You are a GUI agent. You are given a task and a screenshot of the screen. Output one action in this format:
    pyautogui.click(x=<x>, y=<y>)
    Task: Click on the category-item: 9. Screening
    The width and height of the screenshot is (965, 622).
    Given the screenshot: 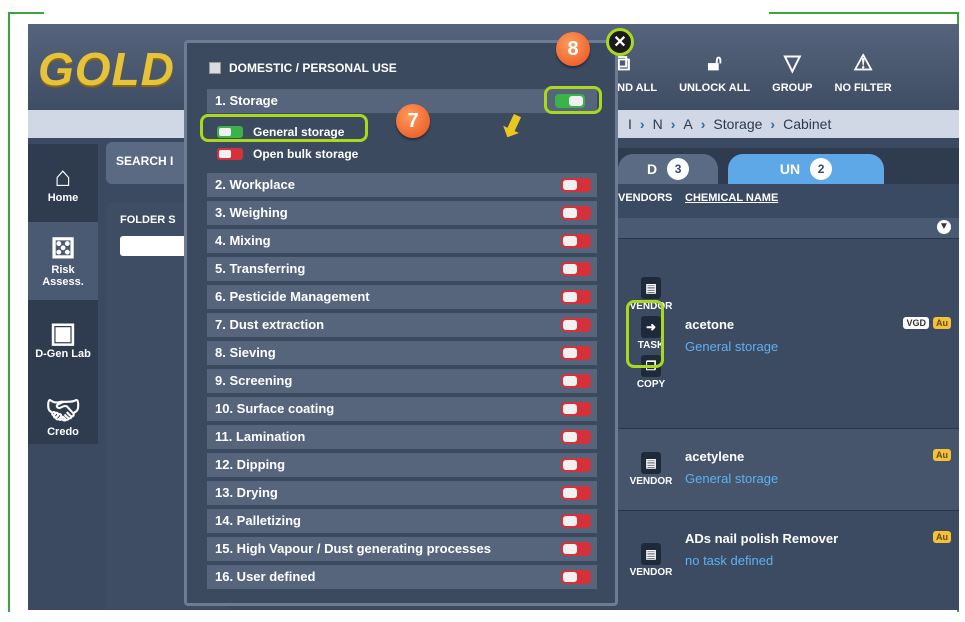 What is the action you would take?
    pyautogui.click(x=402, y=381)
    